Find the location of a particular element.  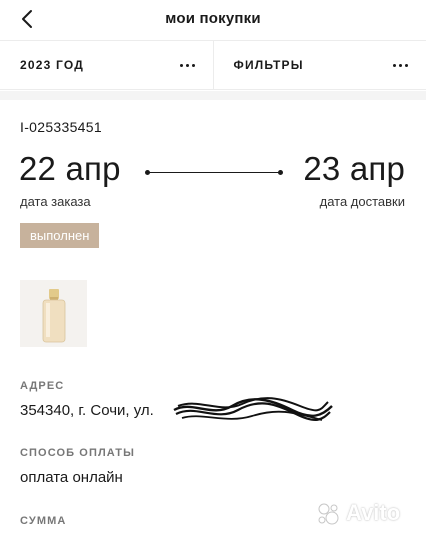

product-thumbnail is located at coordinates (53, 313).